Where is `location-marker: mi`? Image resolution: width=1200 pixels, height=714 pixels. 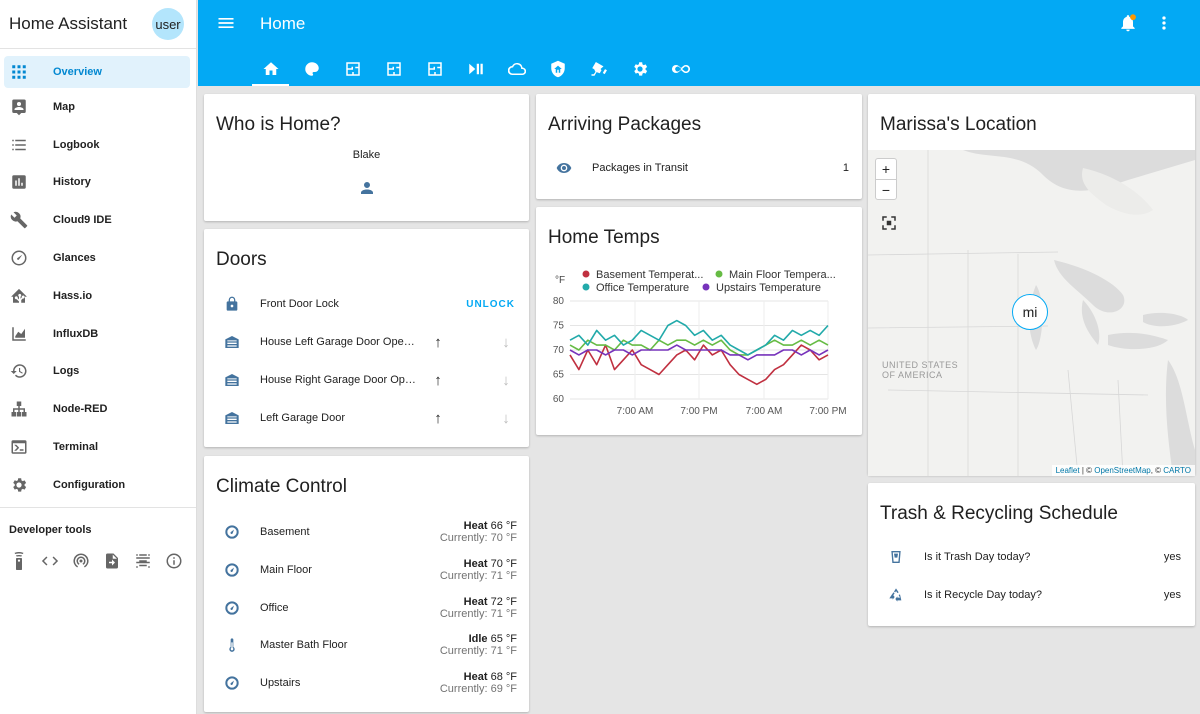
location-marker: mi is located at coordinates (1030, 312).